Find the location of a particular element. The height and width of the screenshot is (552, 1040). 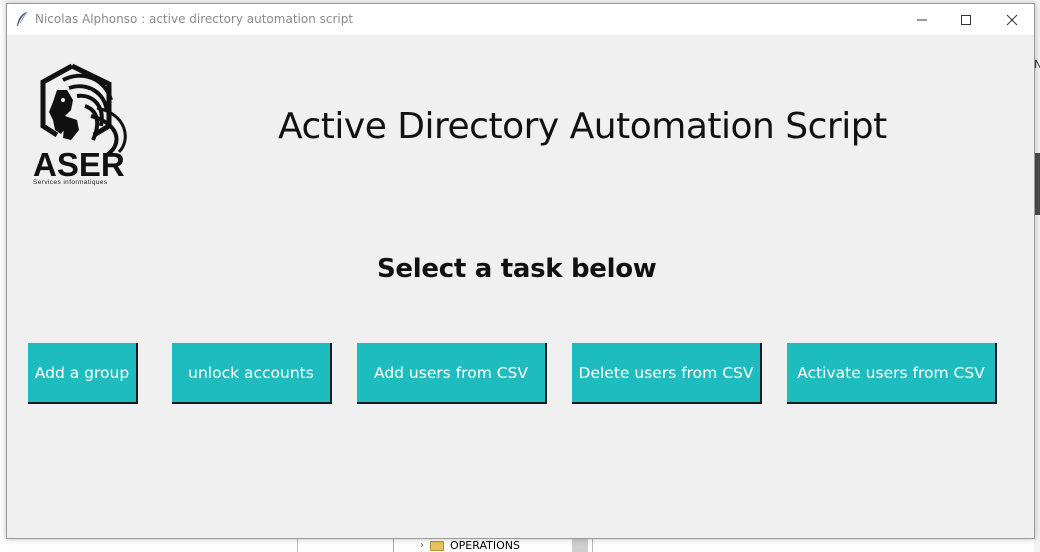

background-explorer-scrollbar is located at coordinates (580, 545).